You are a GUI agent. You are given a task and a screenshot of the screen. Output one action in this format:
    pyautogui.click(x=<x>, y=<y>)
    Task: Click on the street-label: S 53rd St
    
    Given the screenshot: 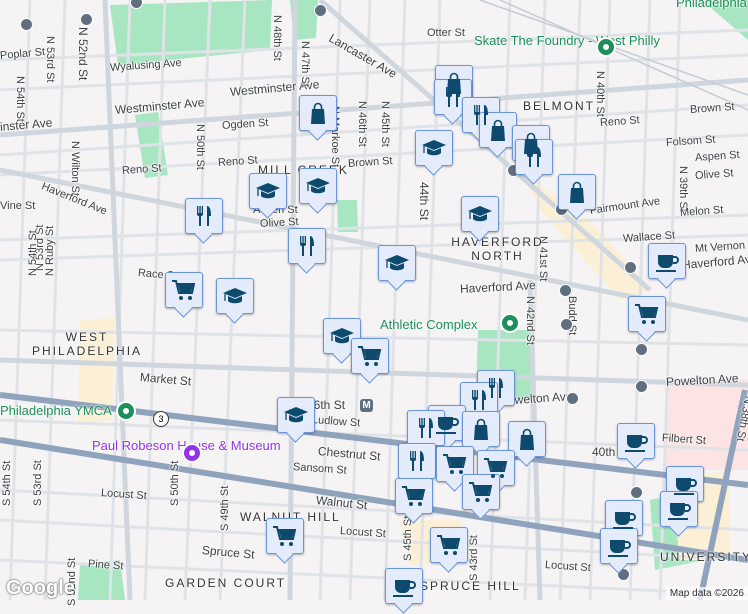 What is the action you would take?
    pyautogui.click(x=38, y=483)
    